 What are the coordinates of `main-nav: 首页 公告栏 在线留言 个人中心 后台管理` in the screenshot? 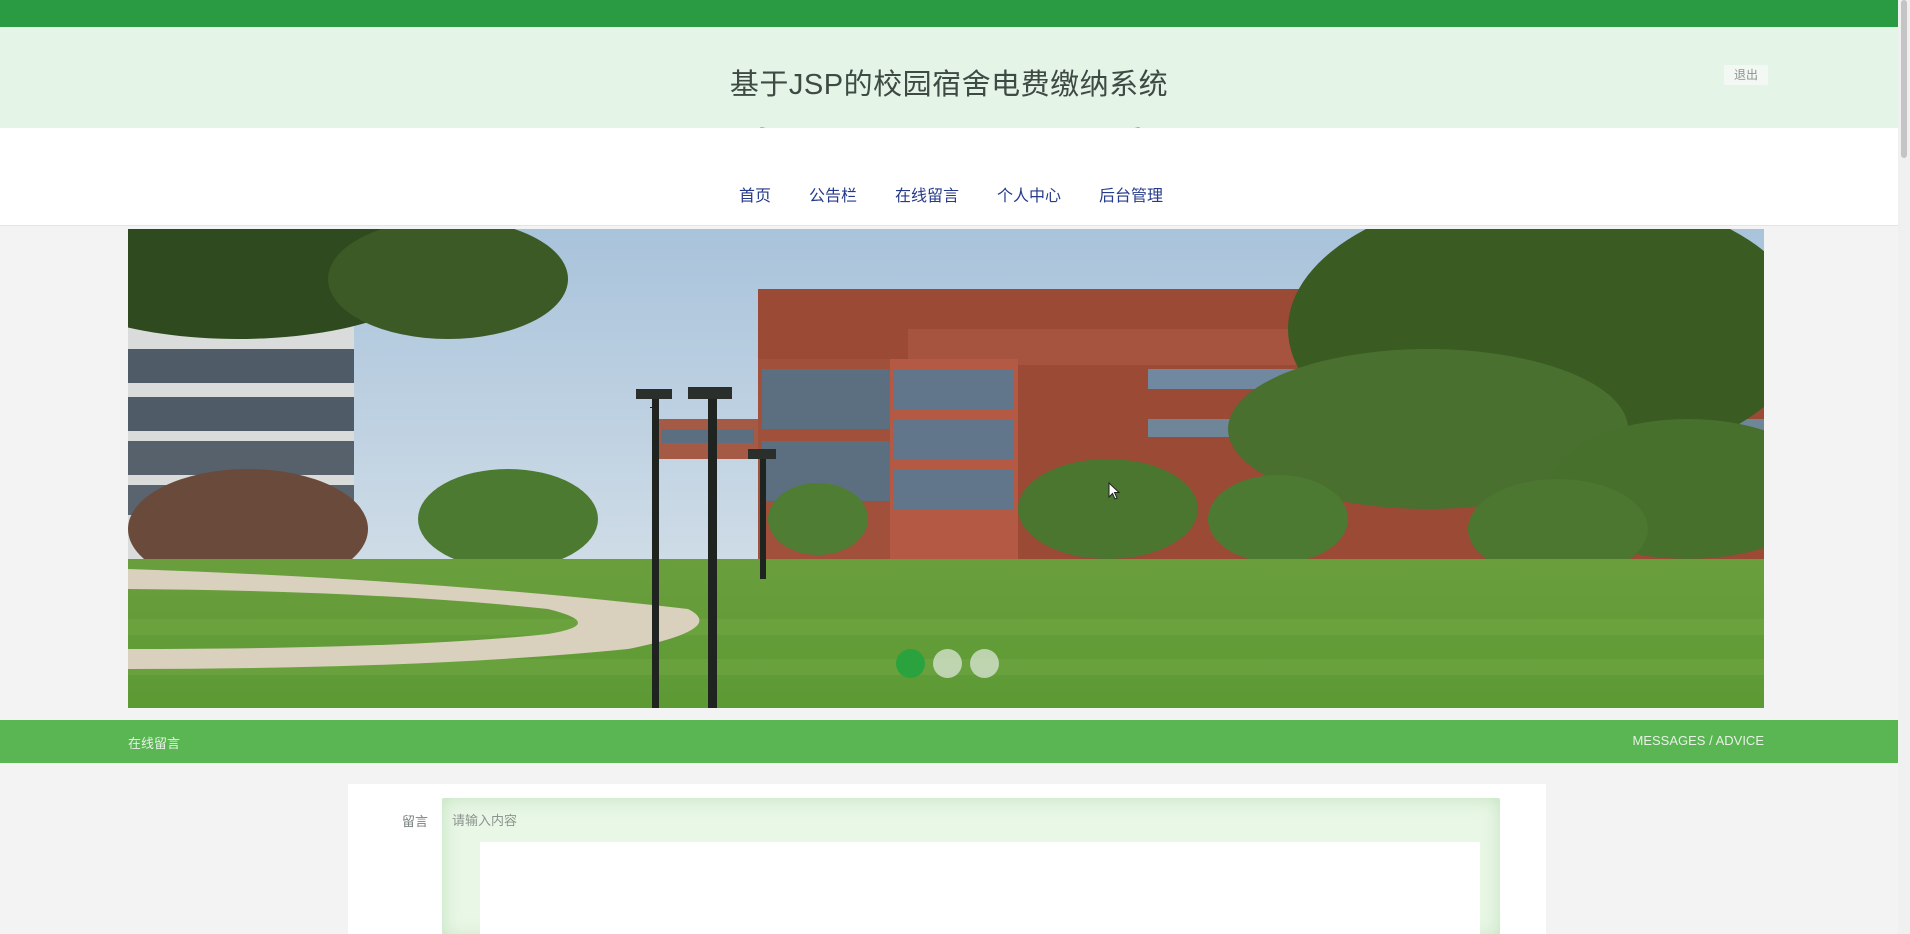 It's located at (949, 181).